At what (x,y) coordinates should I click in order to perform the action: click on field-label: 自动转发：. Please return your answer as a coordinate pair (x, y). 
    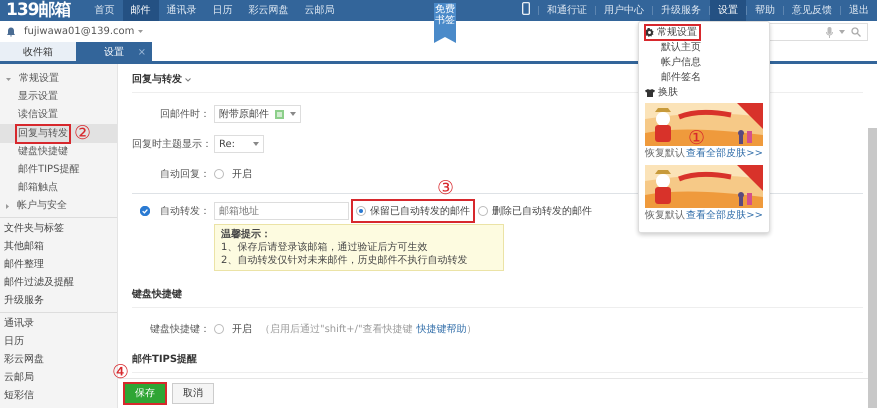
    Looking at the image, I should click on (185, 211).